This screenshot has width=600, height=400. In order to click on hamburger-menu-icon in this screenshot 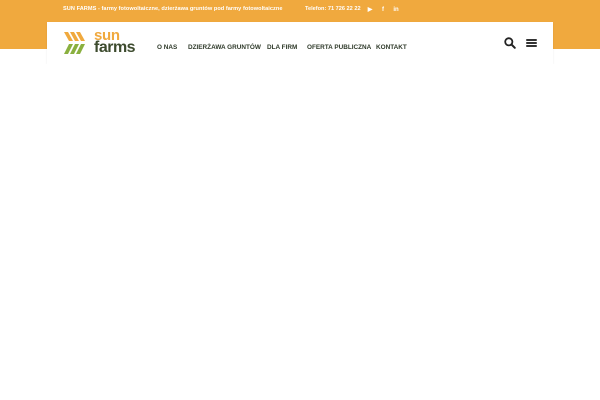, I will do `click(532, 43)`.